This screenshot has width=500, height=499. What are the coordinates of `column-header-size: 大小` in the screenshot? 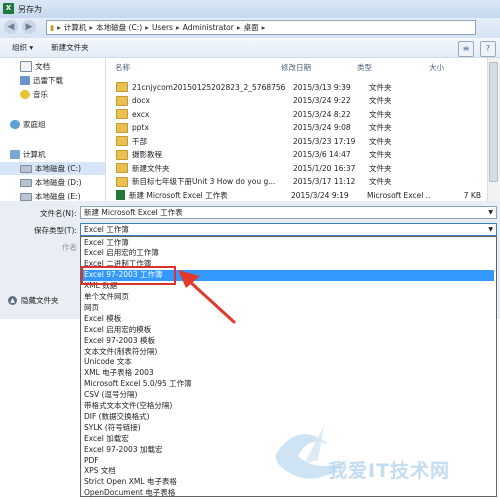 It's located at (451, 68).